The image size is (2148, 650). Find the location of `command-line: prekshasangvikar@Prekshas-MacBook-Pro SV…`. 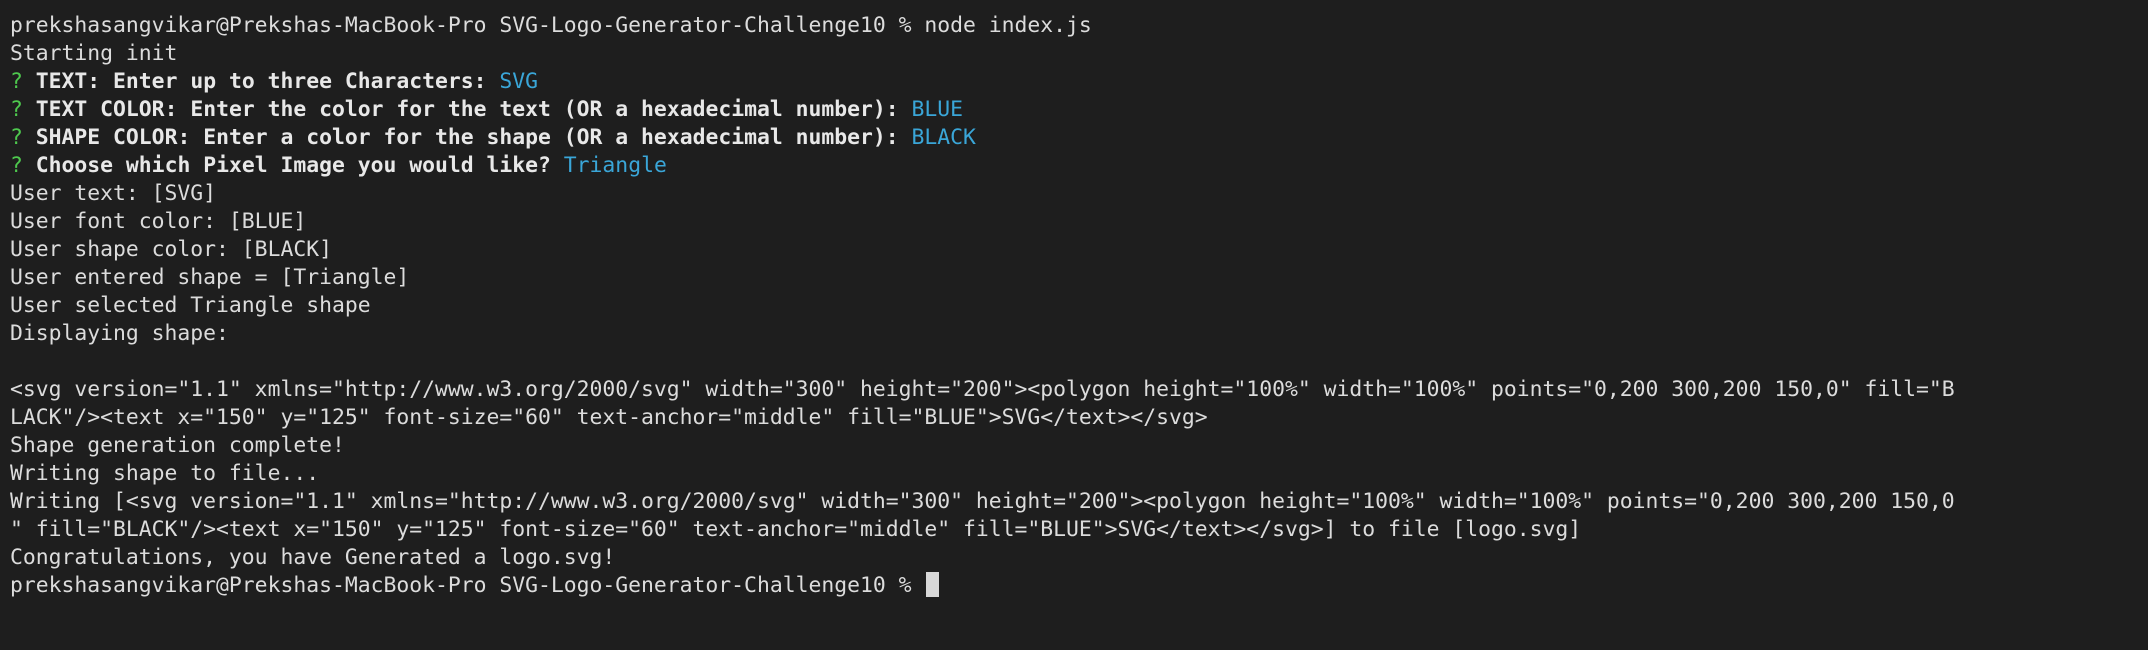

command-line: prekshasangvikar@Prekshas-MacBook-Pro SV… is located at coordinates (1079, 26).